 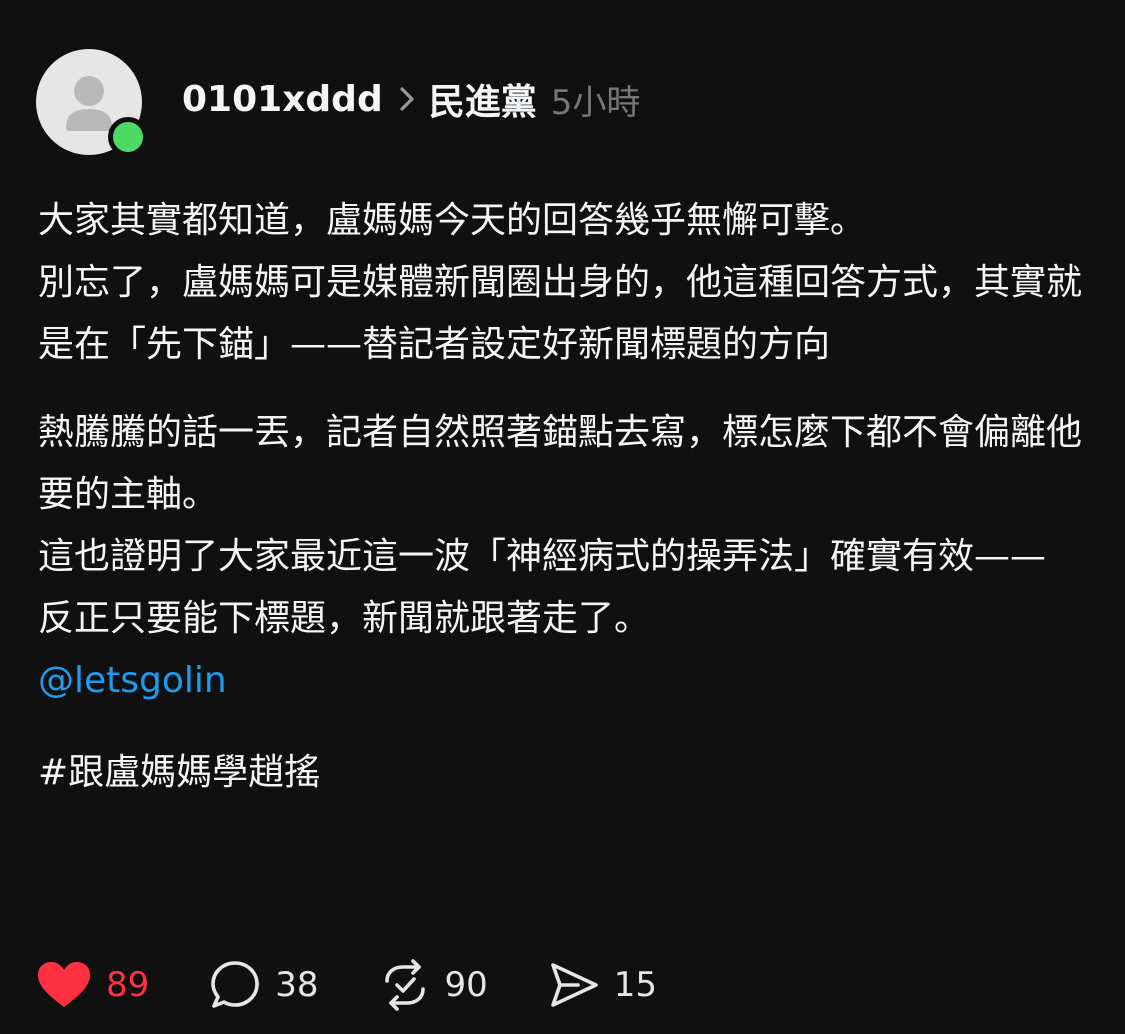 I want to click on post-paragraph: 這也證明了大家最近這一波「神經病式的操弄法」確實有效——, so click(x=542, y=556).